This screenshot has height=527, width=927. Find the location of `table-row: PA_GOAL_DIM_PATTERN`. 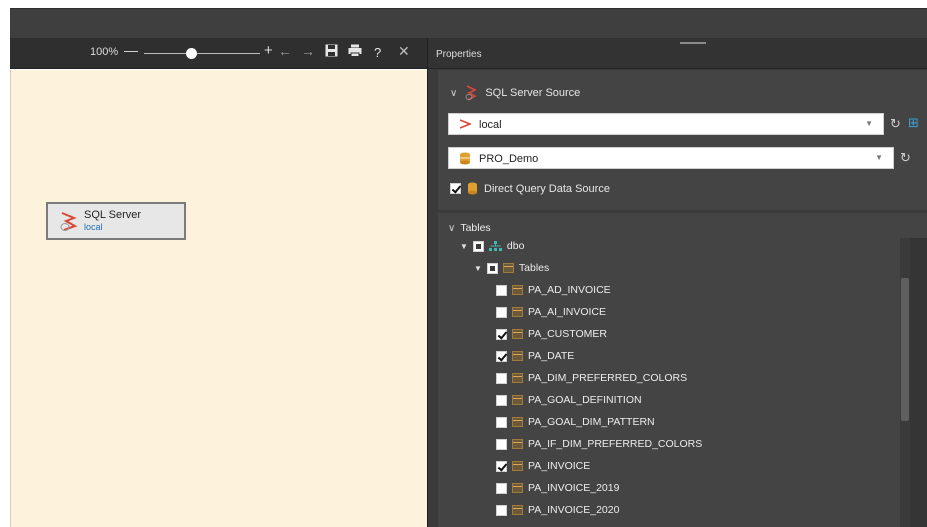

table-row: PA_GOAL_DIM_PATTERN is located at coordinates (575, 422).